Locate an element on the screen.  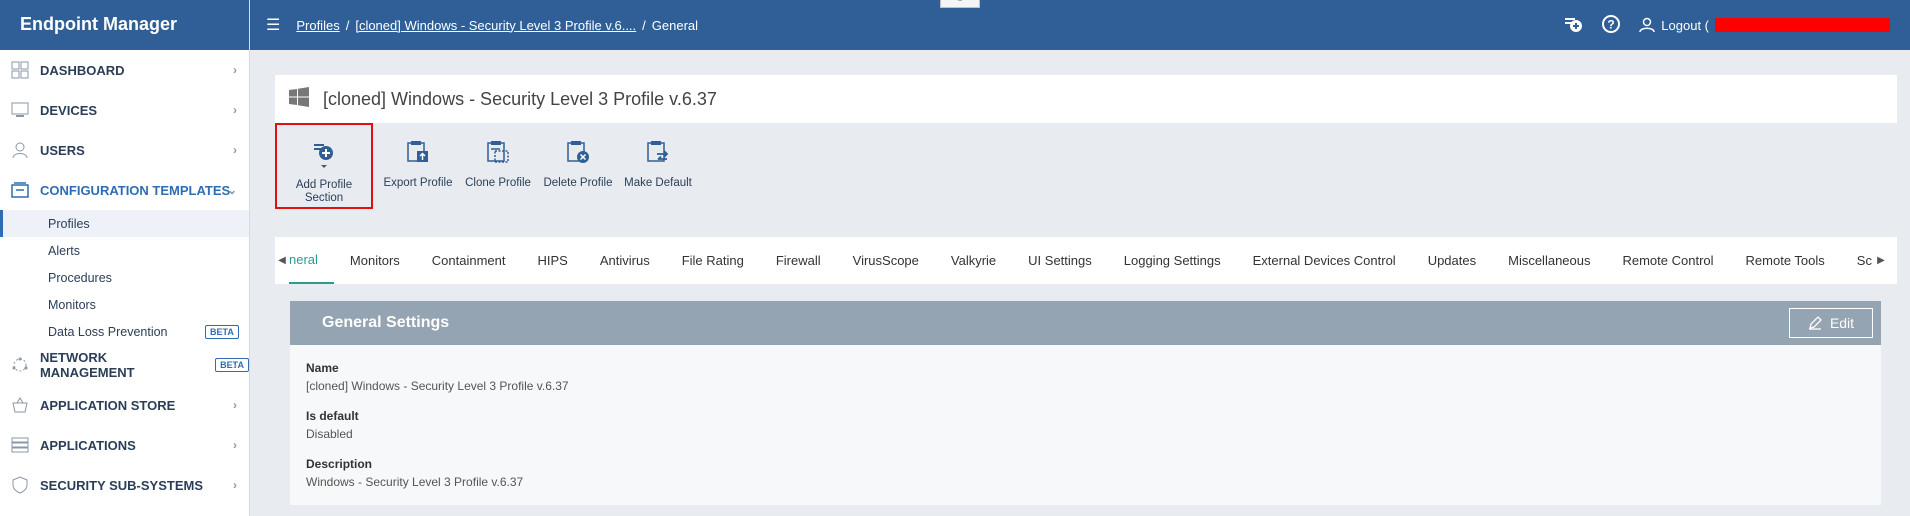
redacted-username is located at coordinates (1802, 25).